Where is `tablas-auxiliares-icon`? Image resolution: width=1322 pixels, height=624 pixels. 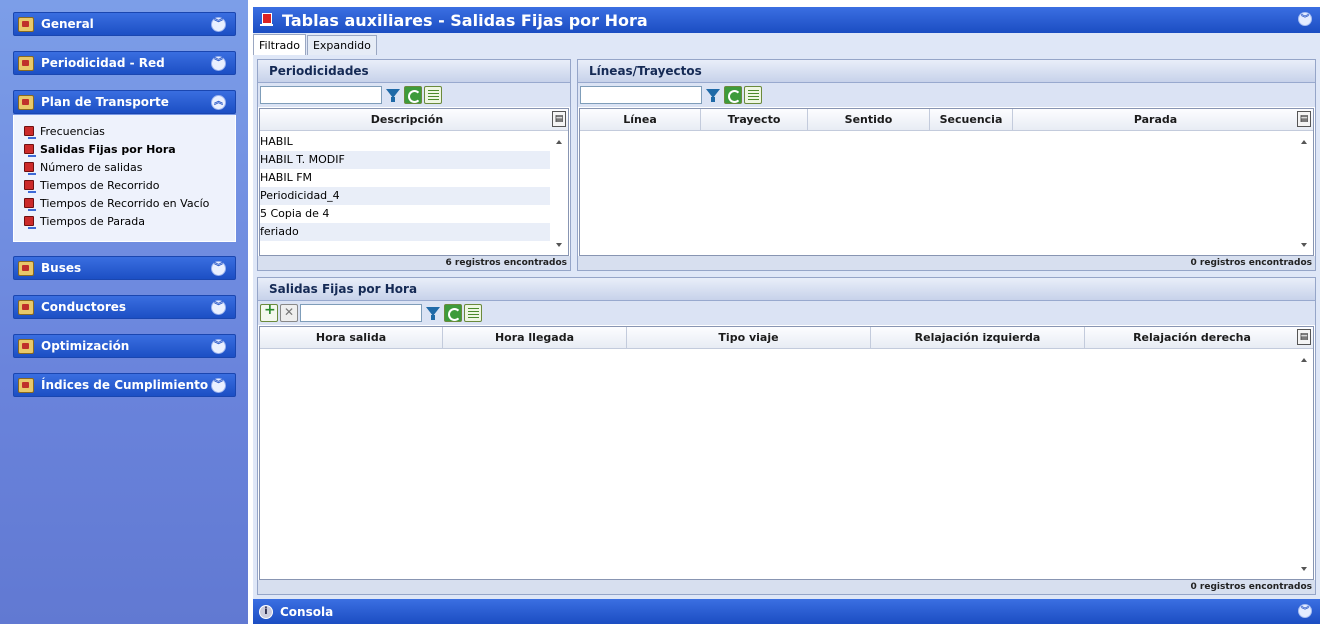 tablas-auxiliares-icon is located at coordinates (267, 20).